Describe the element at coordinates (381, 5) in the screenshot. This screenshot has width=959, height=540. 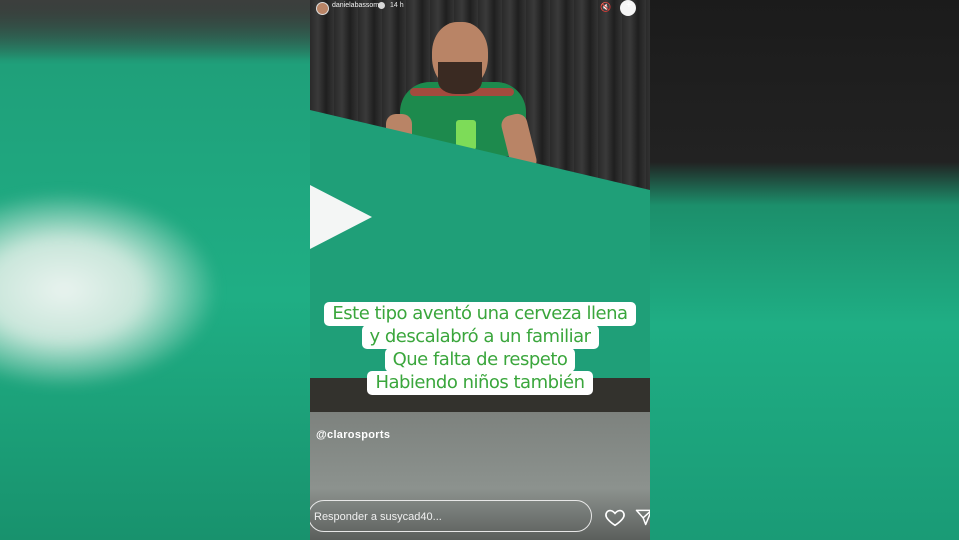
I see `verified-icon` at that location.